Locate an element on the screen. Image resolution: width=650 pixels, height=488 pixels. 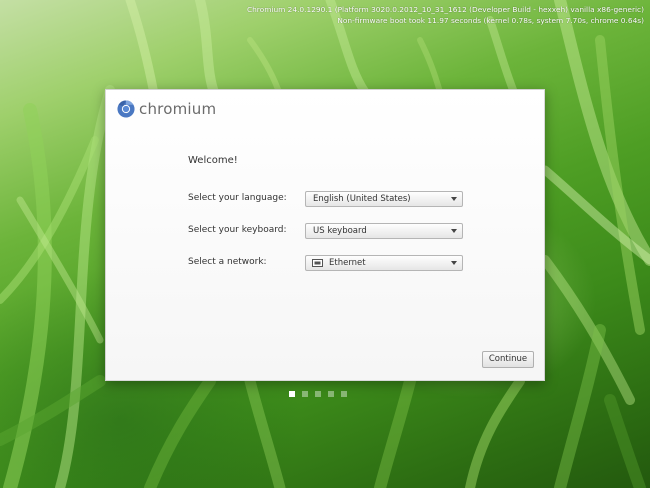
keyboard-select-value: US keyboard is located at coordinates (340, 231).